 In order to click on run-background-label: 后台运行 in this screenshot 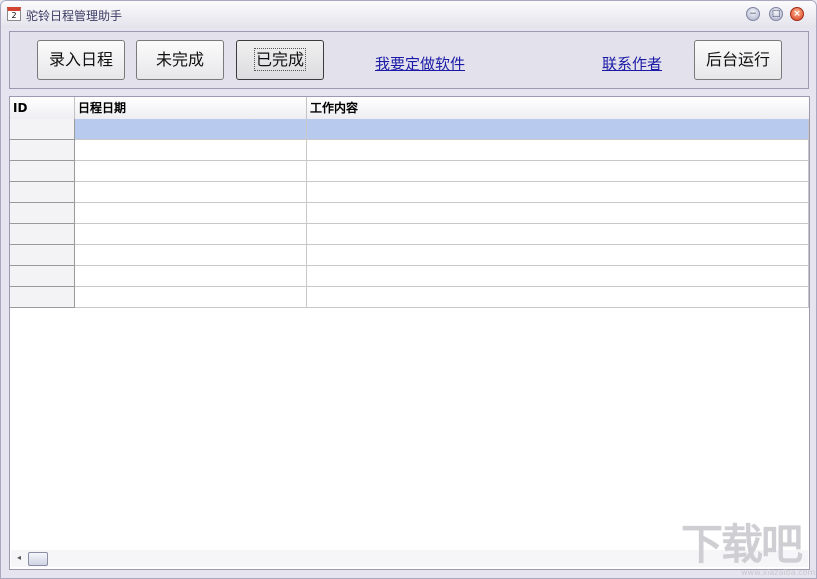, I will do `click(738, 59)`.